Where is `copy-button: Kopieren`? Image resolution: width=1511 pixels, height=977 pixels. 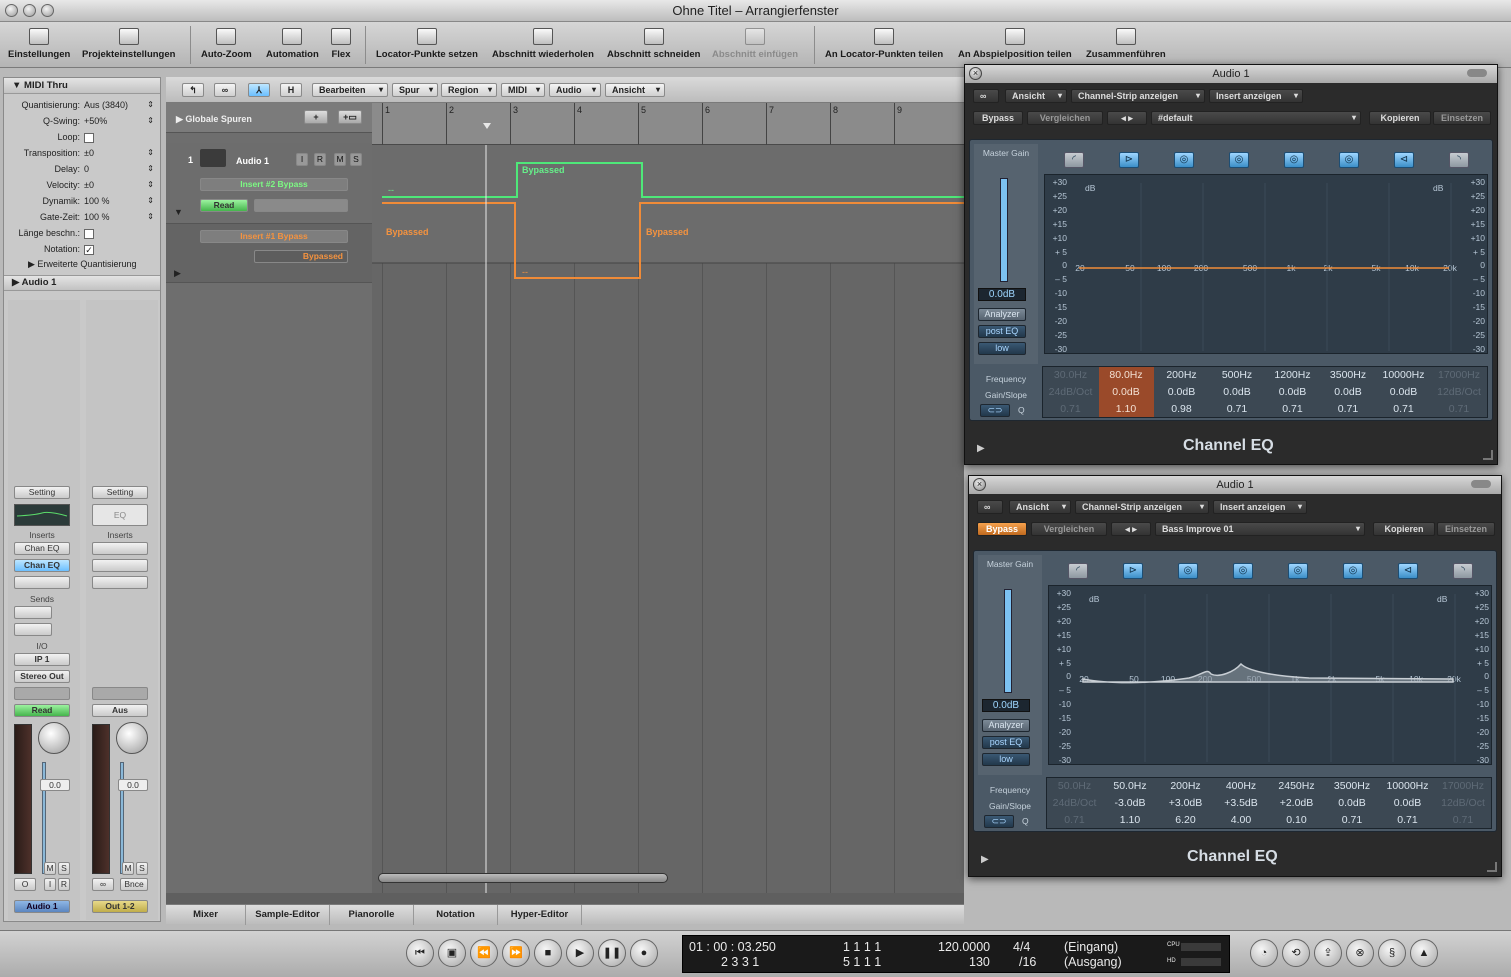
copy-button: Kopieren is located at coordinates (1404, 529).